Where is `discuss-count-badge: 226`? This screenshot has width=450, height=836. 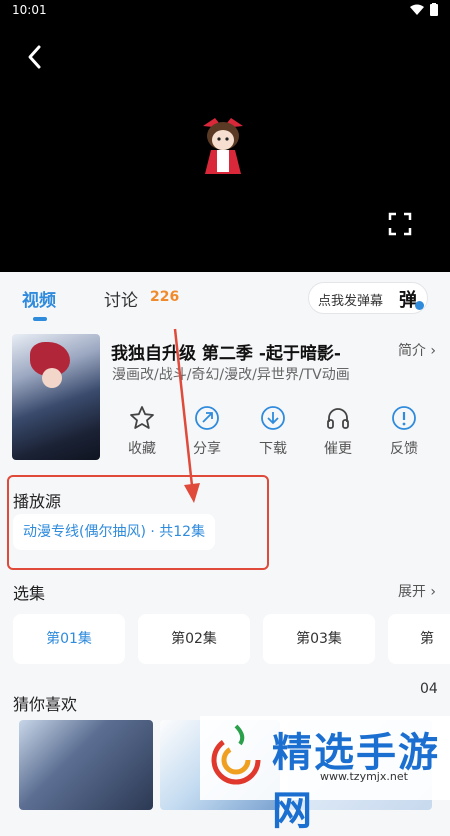 discuss-count-badge: 226 is located at coordinates (165, 297).